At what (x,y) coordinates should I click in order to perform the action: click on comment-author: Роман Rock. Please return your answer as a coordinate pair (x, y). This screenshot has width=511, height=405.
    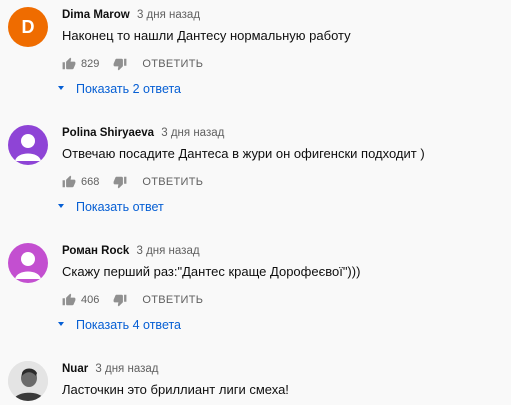
    Looking at the image, I should click on (95, 251).